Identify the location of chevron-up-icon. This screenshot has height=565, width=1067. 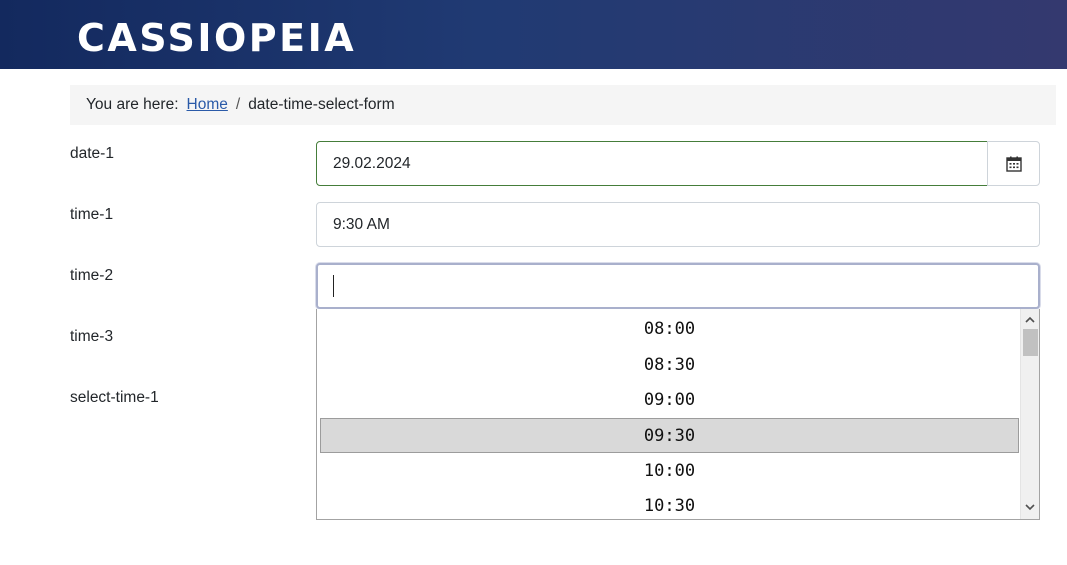
(1030, 319).